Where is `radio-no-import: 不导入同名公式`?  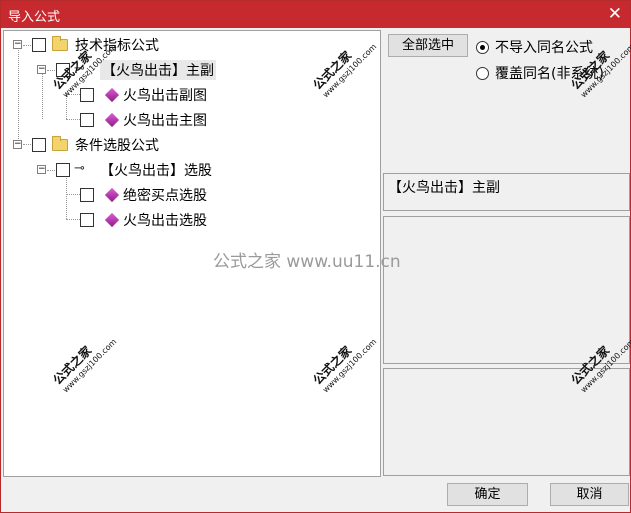 radio-no-import: 不导入同名公式 is located at coordinates (534, 47).